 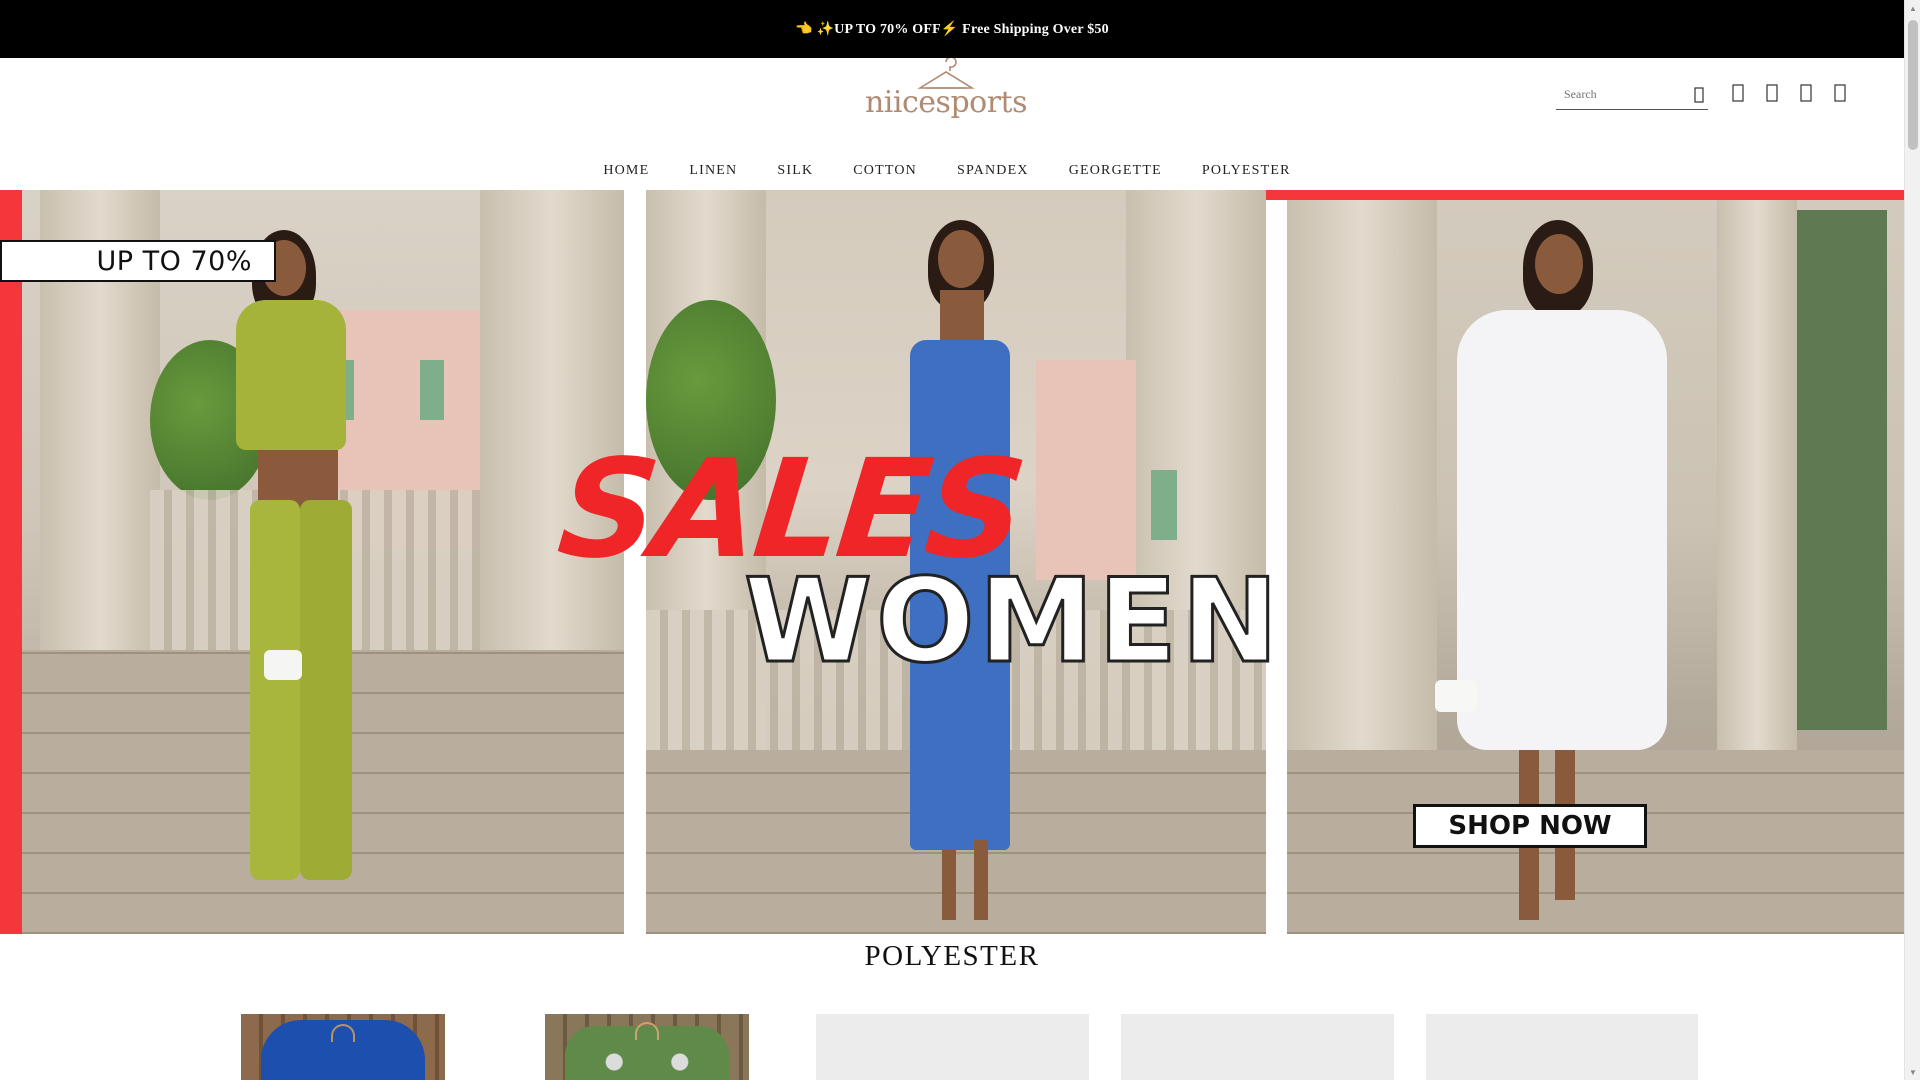 What do you see at coordinates (626, 171) in the screenshot?
I see `nav-item-home: HOME` at bounding box center [626, 171].